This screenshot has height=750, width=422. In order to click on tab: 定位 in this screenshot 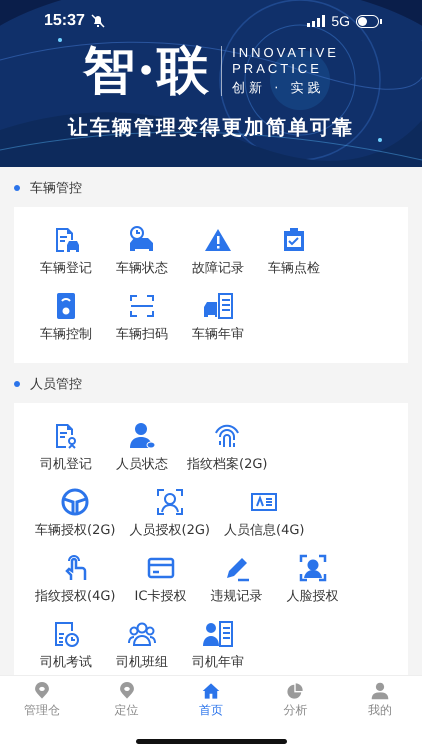, I will do `click(126, 698)`.